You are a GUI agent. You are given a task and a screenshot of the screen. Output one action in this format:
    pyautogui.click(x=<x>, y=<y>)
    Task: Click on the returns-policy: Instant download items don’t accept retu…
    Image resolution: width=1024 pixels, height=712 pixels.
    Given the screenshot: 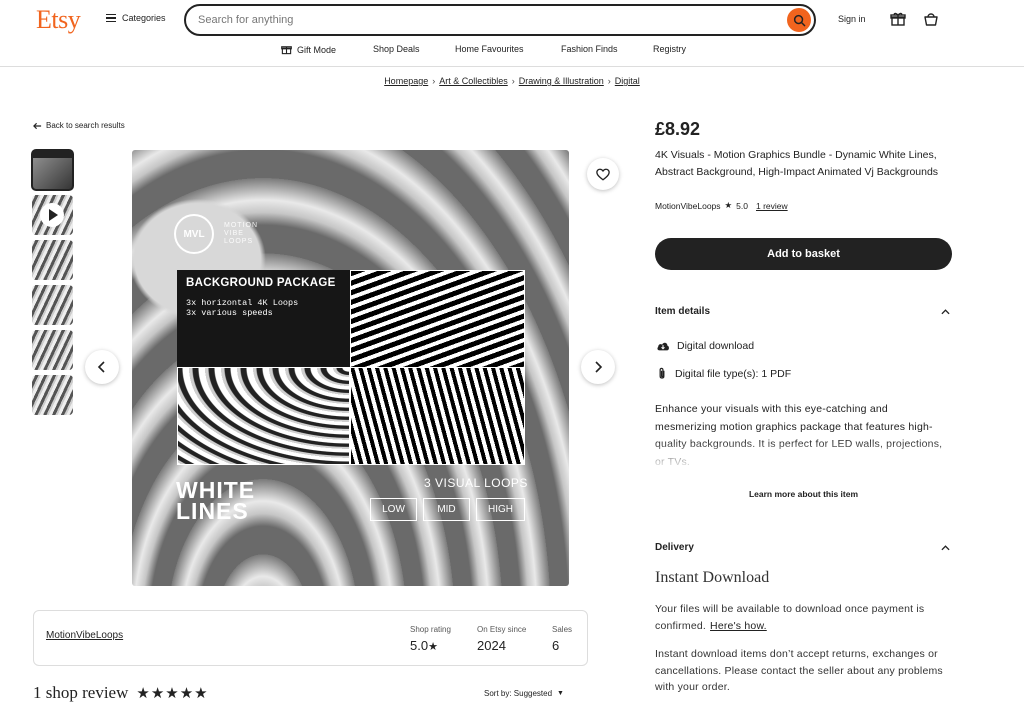 What is the action you would take?
    pyautogui.click(x=799, y=670)
    